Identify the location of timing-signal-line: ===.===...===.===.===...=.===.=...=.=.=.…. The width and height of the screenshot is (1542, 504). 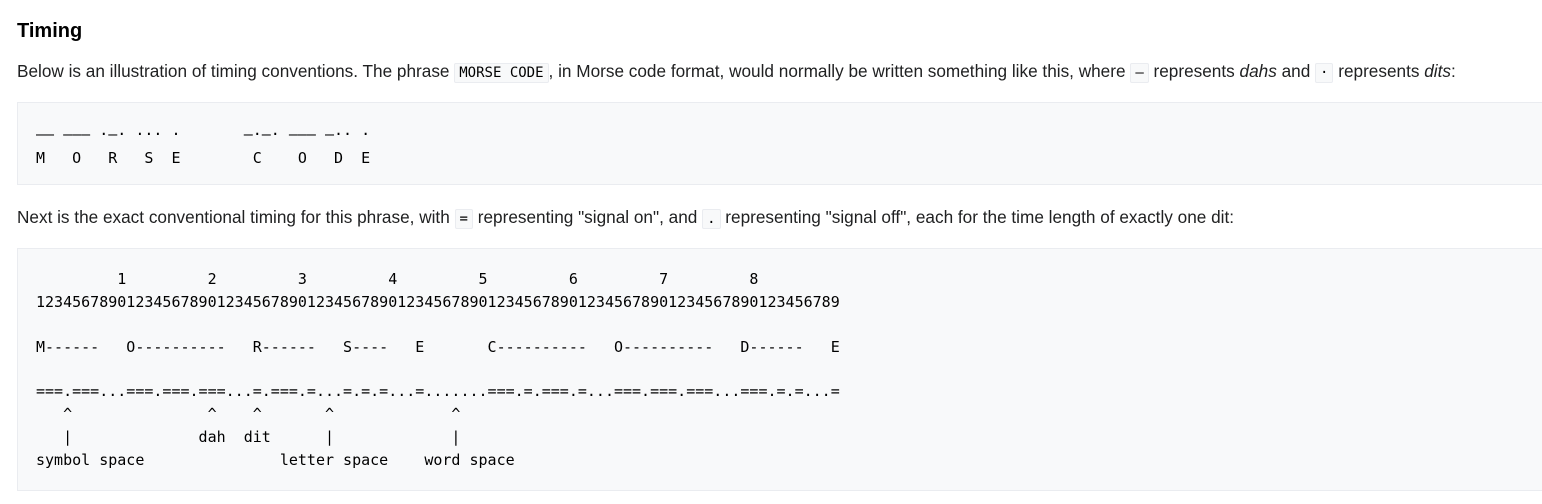
(438, 391).